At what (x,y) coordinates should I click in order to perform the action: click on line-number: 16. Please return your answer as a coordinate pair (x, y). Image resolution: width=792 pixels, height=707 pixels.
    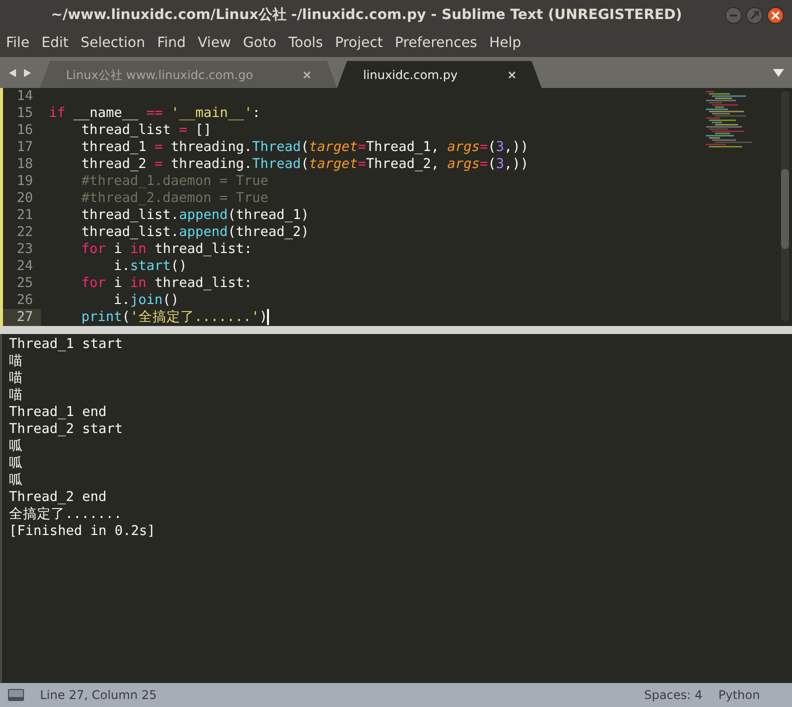
    Looking at the image, I should click on (25, 130).